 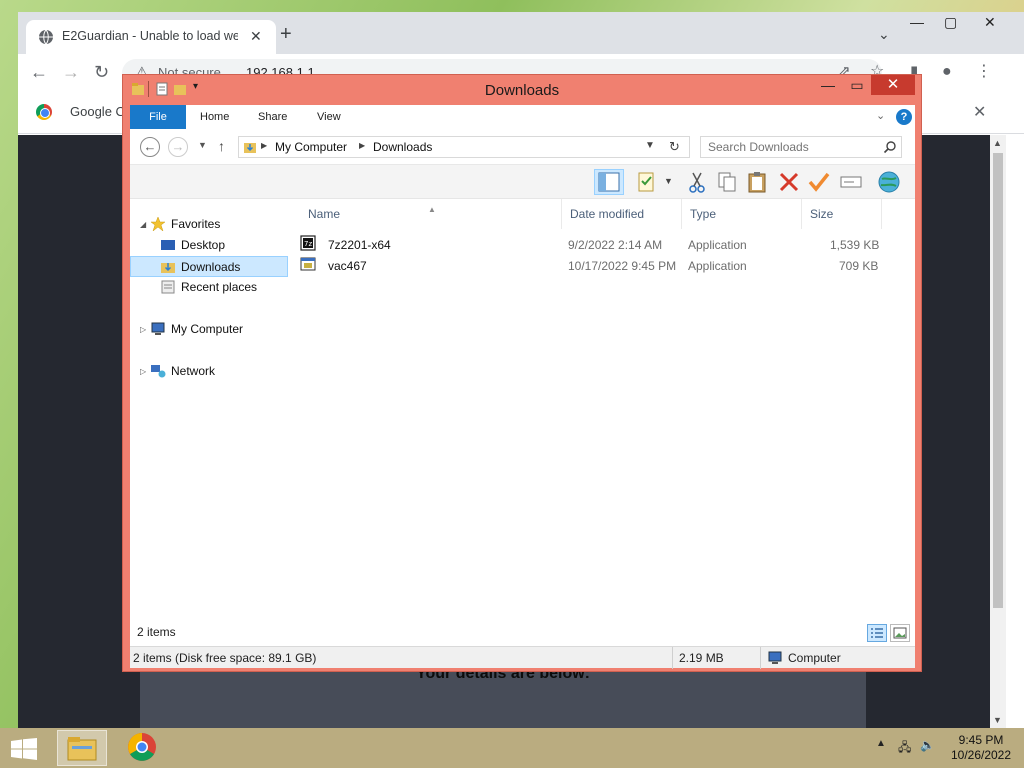 I want to click on help-icon: ?, so click(x=904, y=117).